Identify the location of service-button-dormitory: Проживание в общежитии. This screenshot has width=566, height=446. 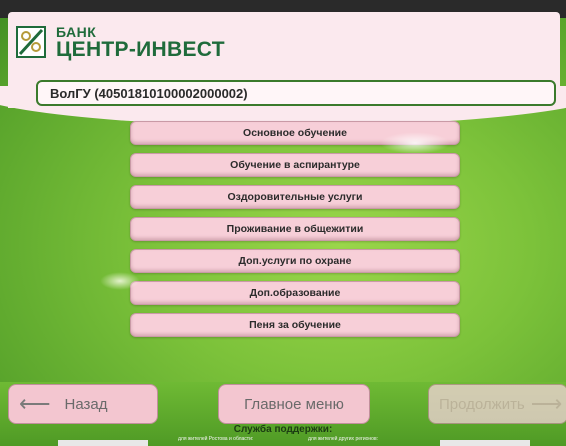
(295, 229).